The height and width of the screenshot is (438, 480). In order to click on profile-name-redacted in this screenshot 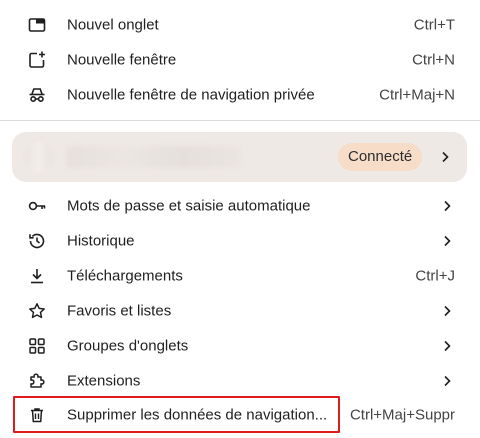, I will do `click(154, 157)`.